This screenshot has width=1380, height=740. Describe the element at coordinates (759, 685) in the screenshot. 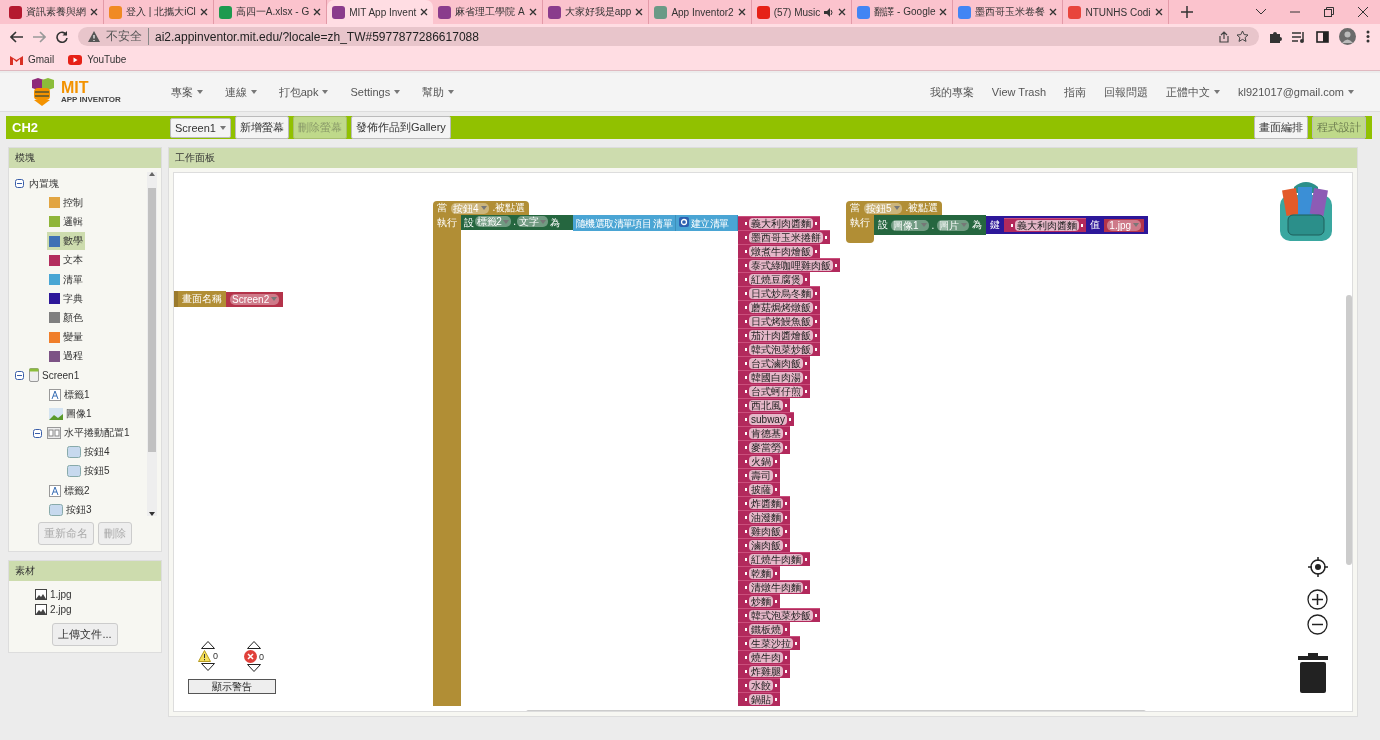

I see `text-block: 水餃` at that location.